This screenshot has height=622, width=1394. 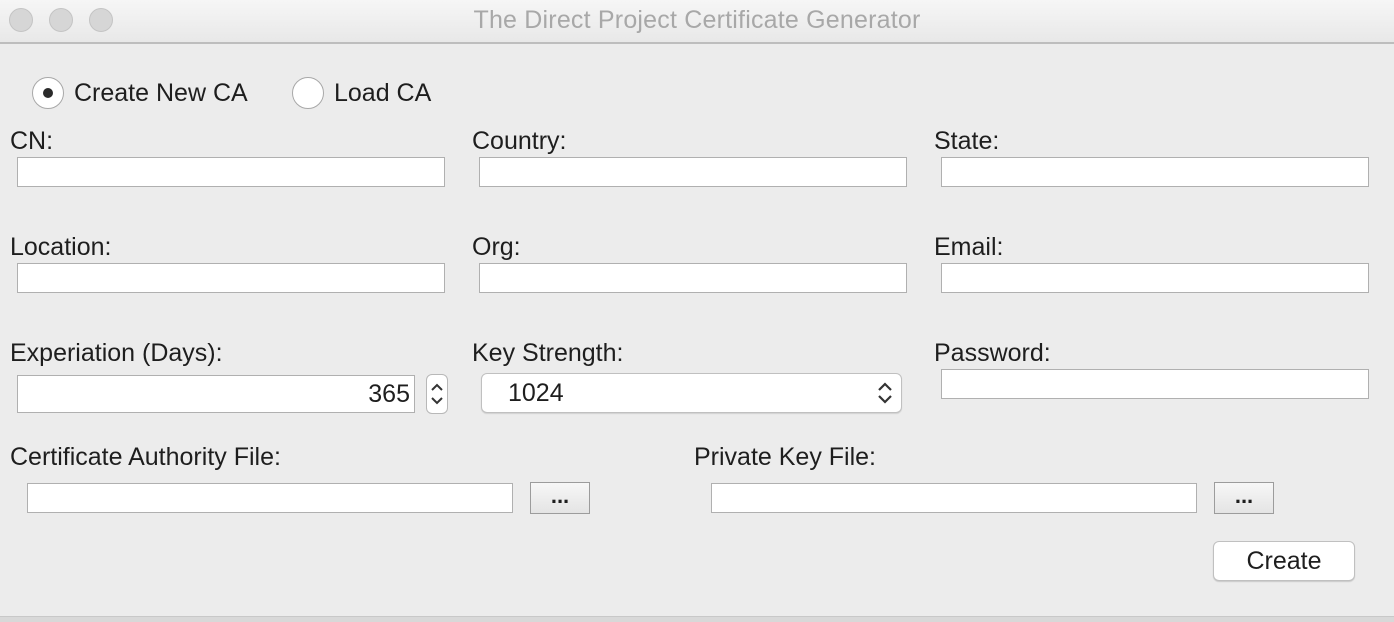 I want to click on title-bar: The Direct Project Certificate Generator, so click(x=697, y=22).